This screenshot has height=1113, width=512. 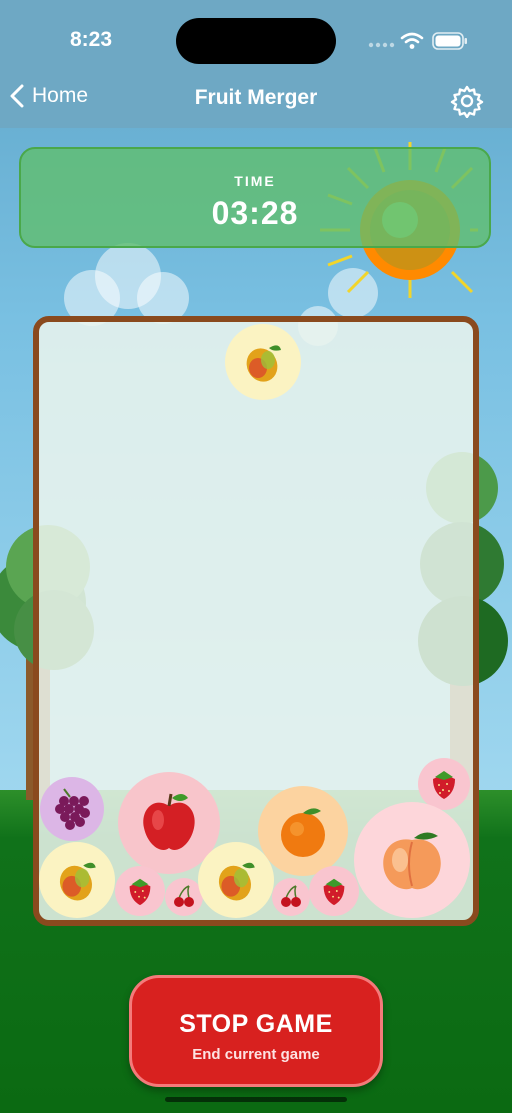 I want to click on wifi-icon, so click(x=412, y=40).